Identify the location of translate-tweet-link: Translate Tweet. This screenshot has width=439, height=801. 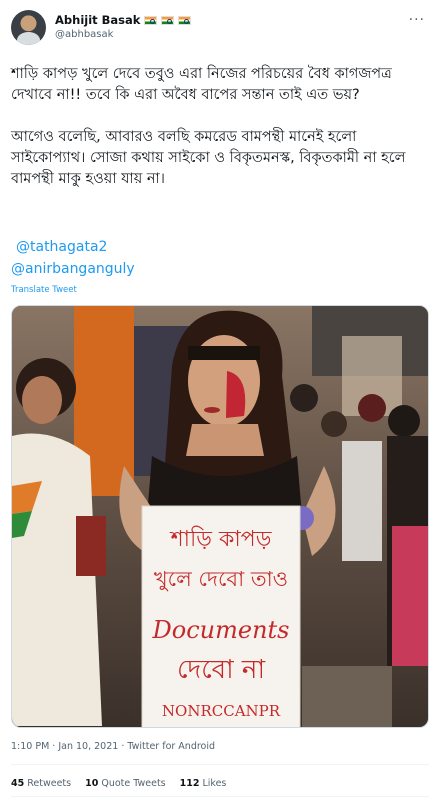
(44, 290).